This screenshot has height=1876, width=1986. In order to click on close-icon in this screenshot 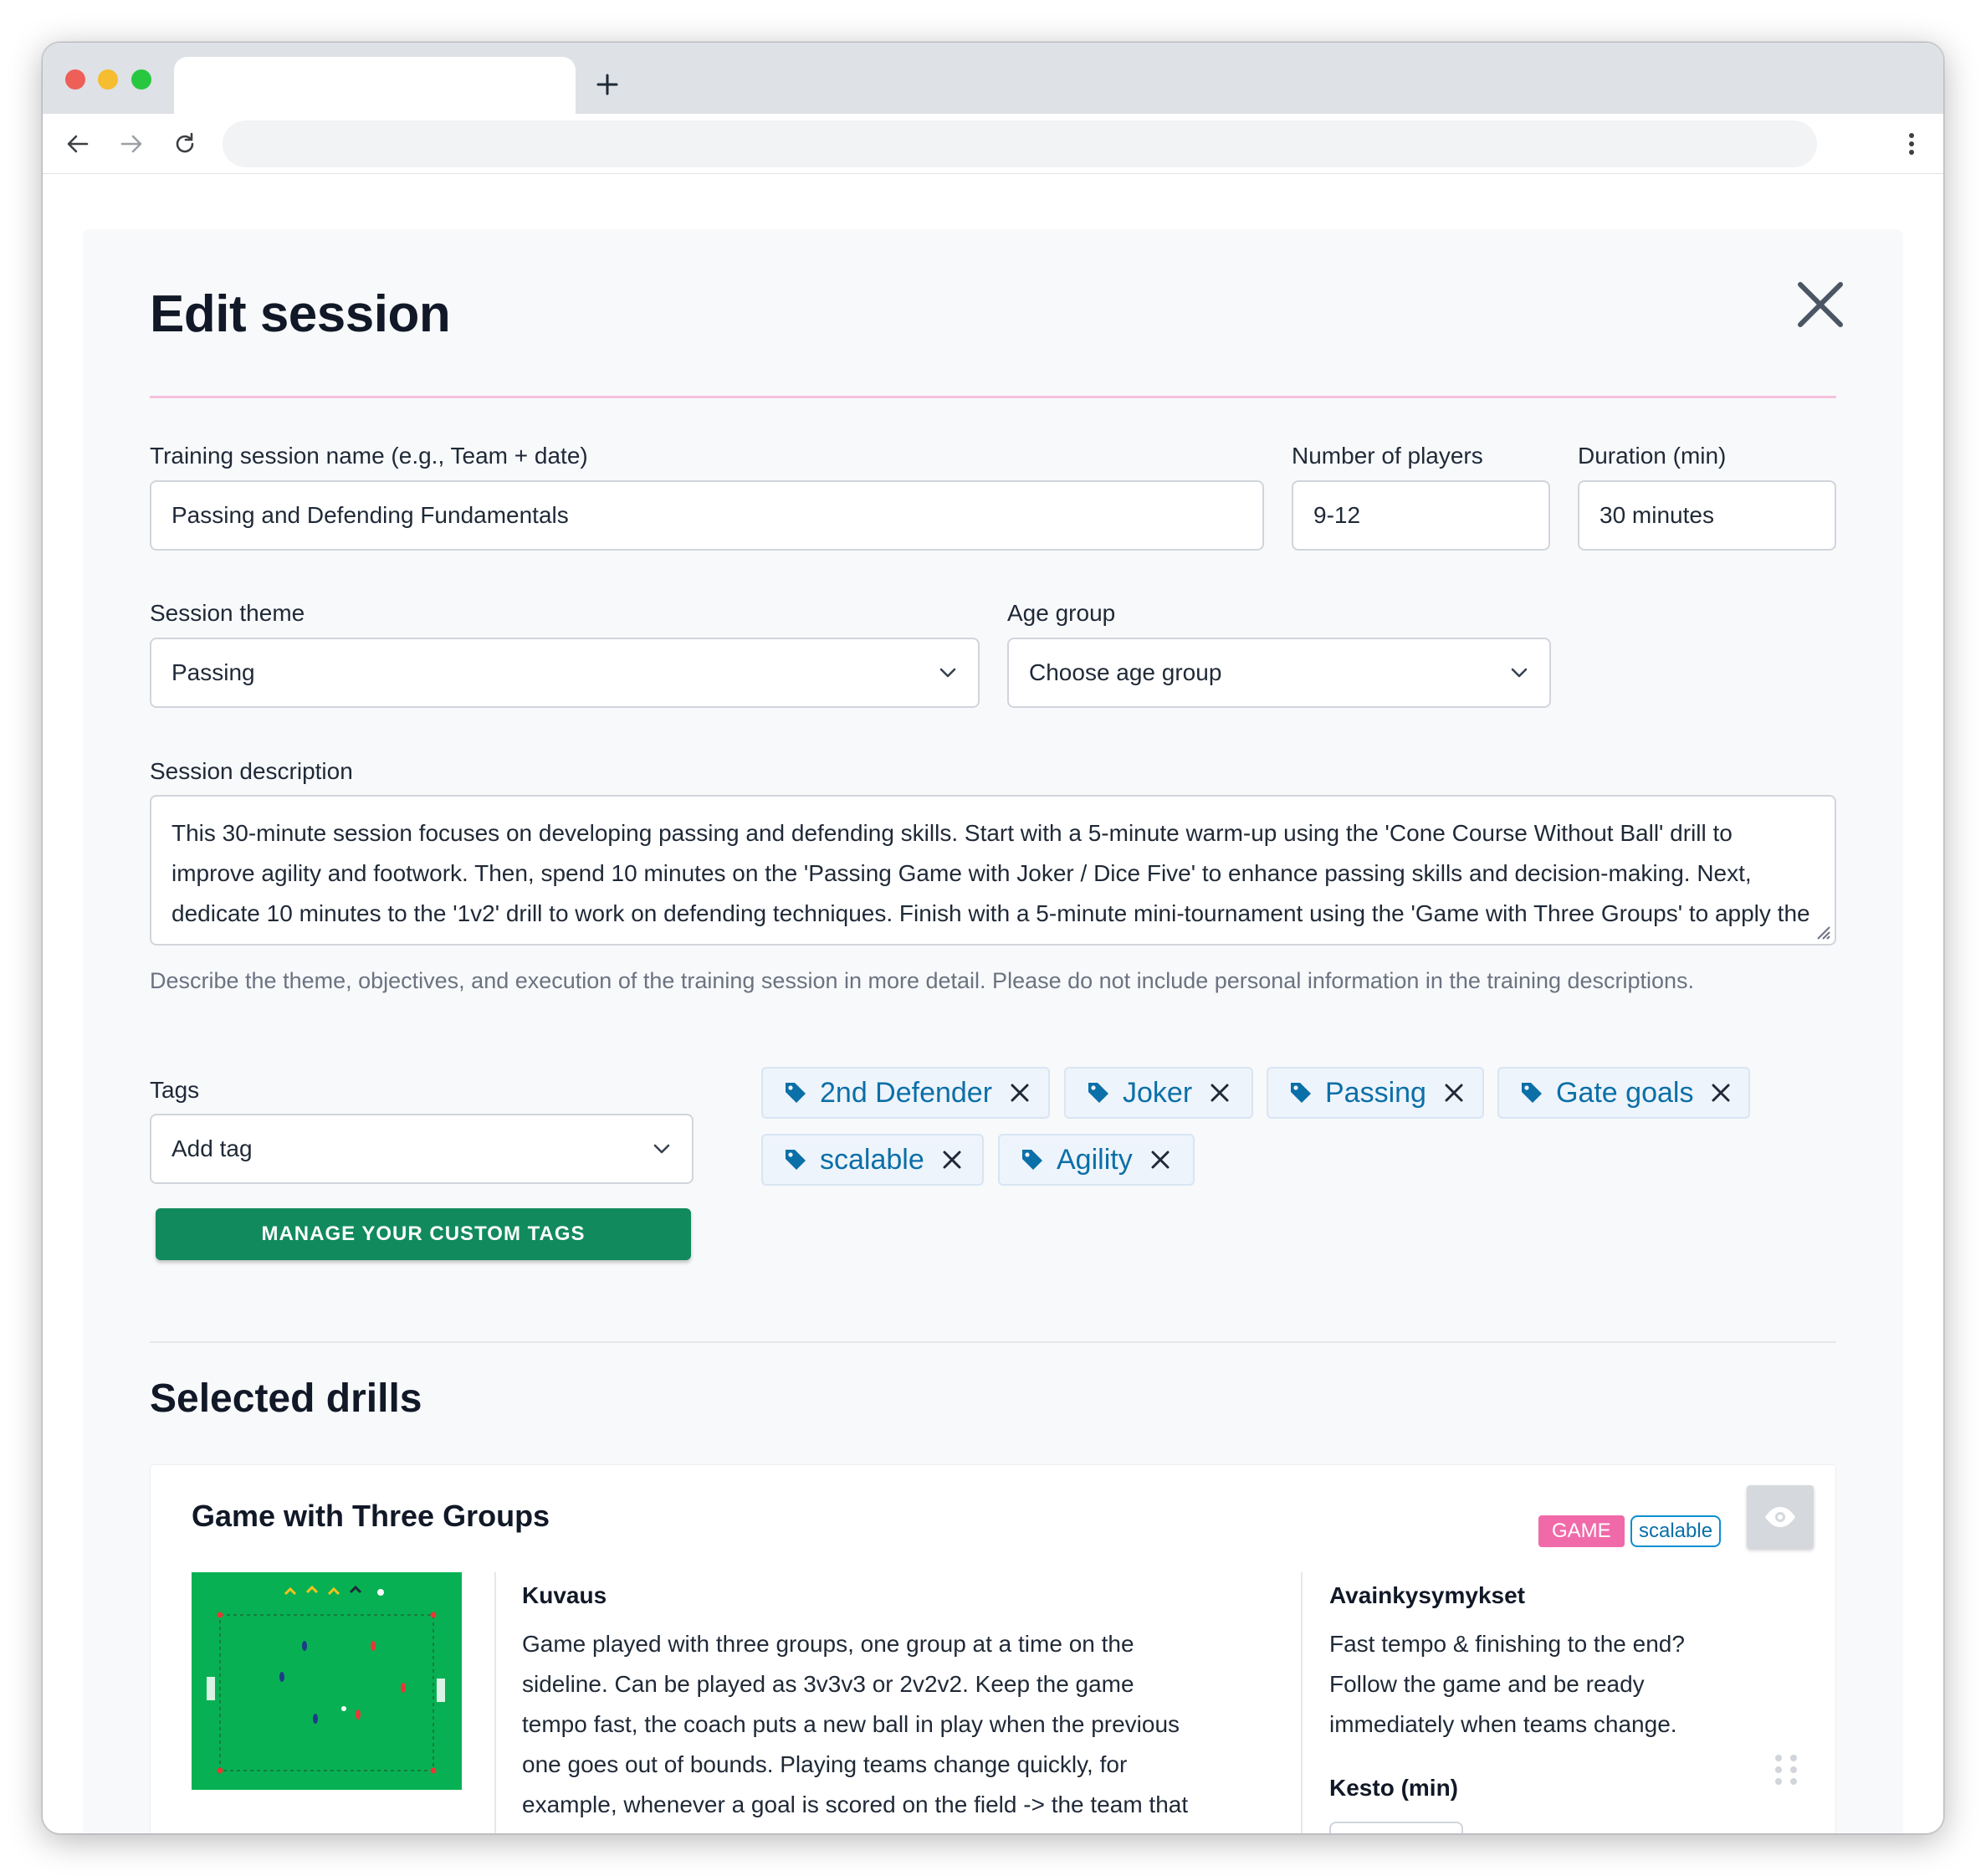, I will do `click(1820, 304)`.